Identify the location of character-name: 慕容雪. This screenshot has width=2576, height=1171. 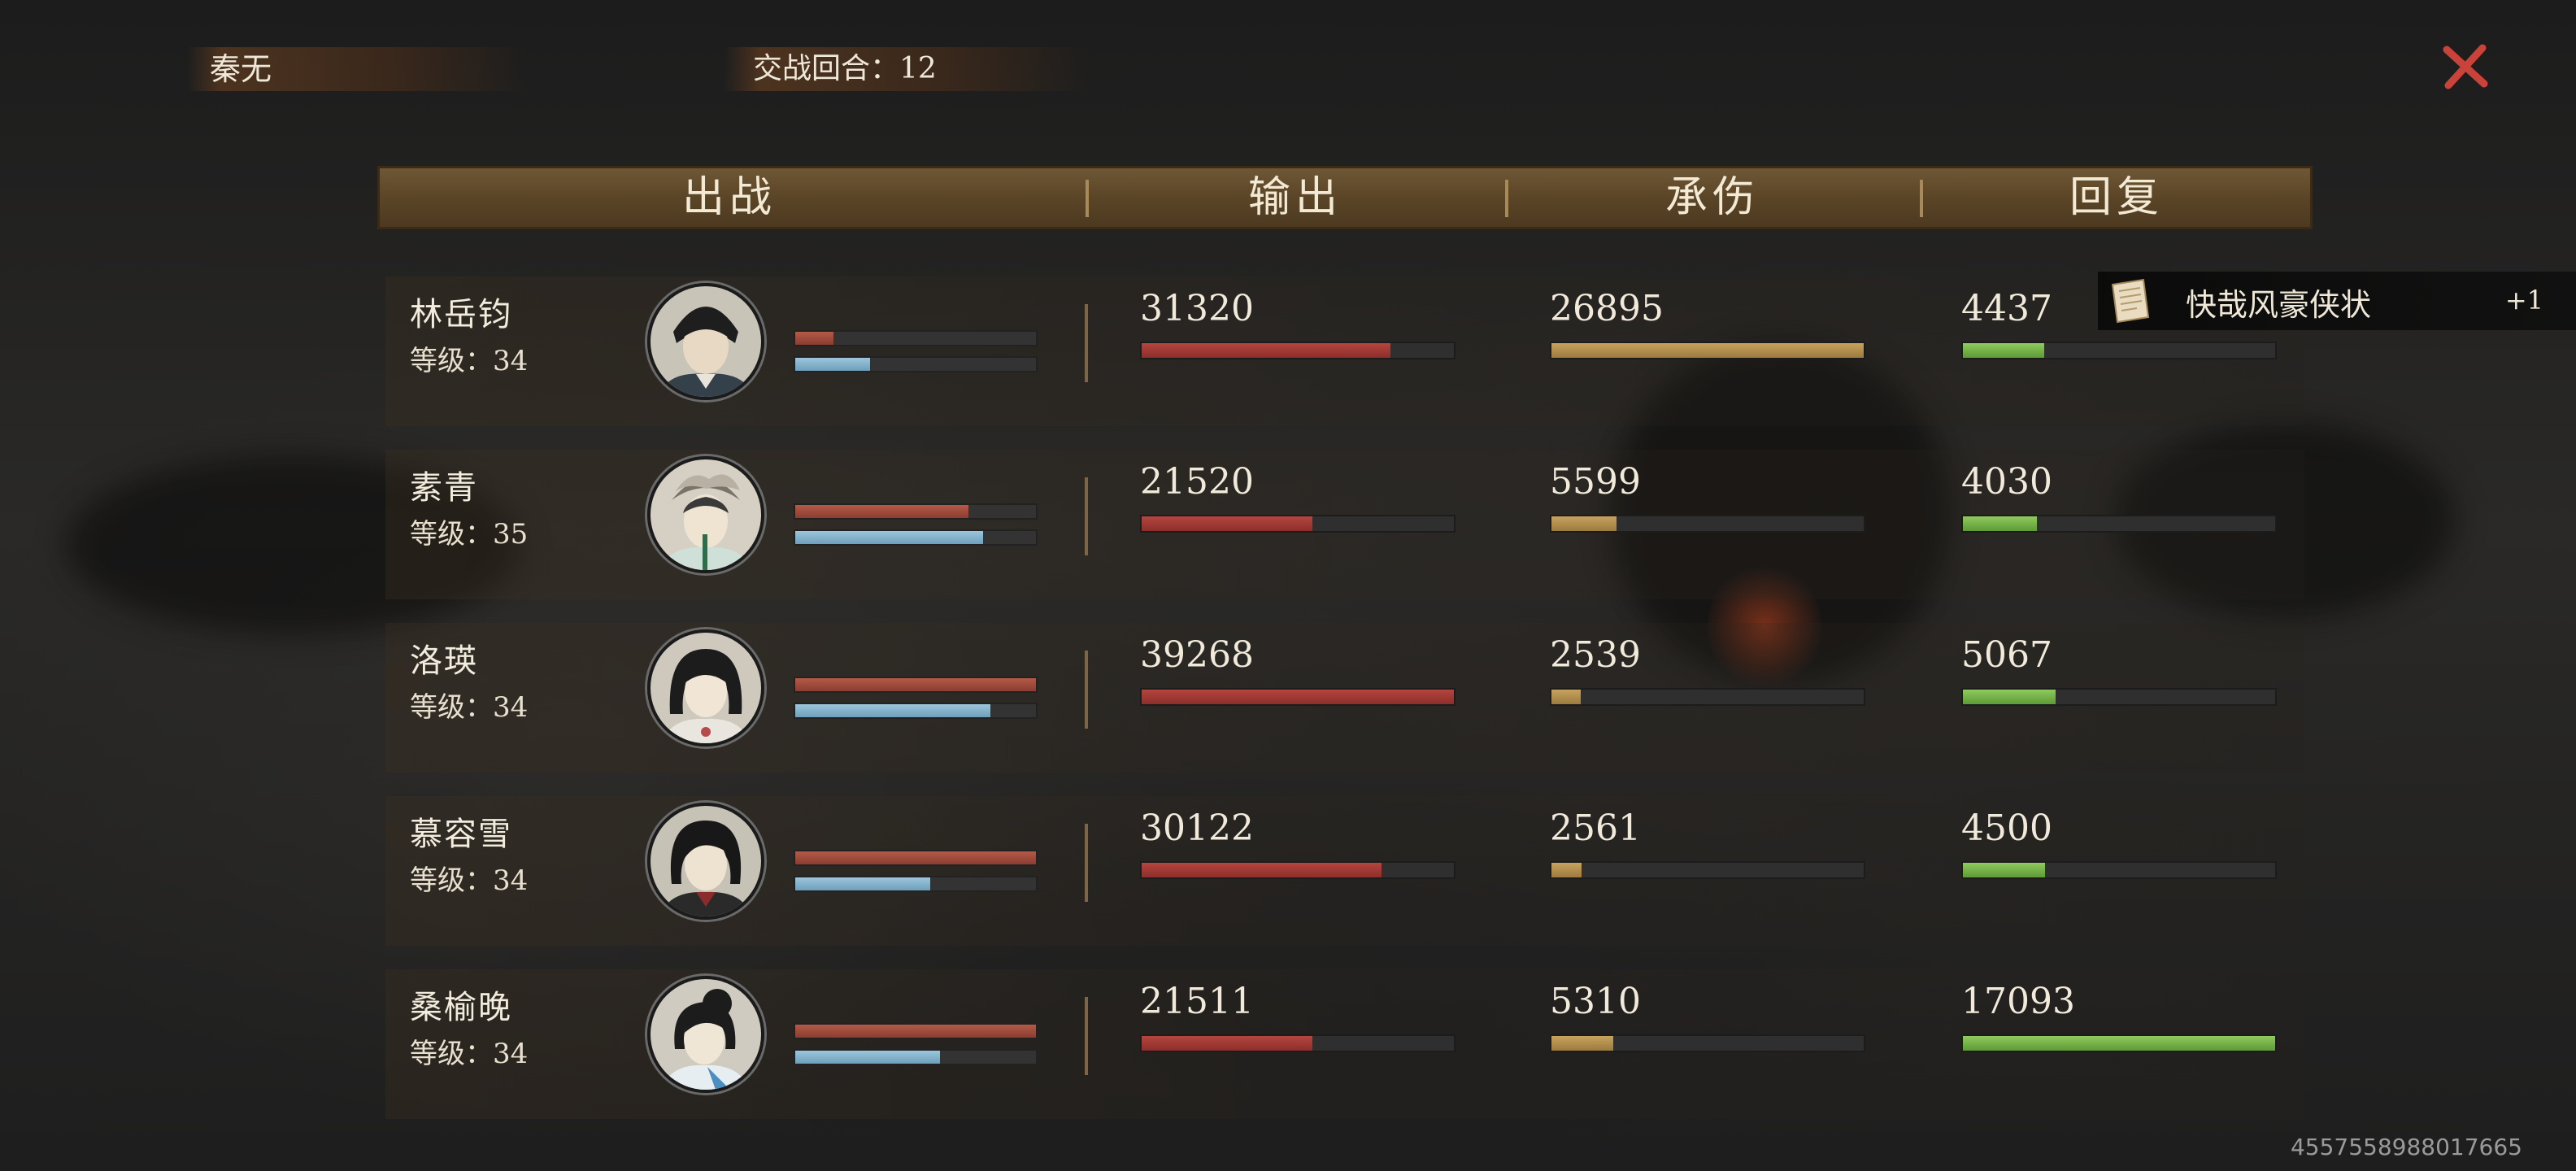
(461, 835).